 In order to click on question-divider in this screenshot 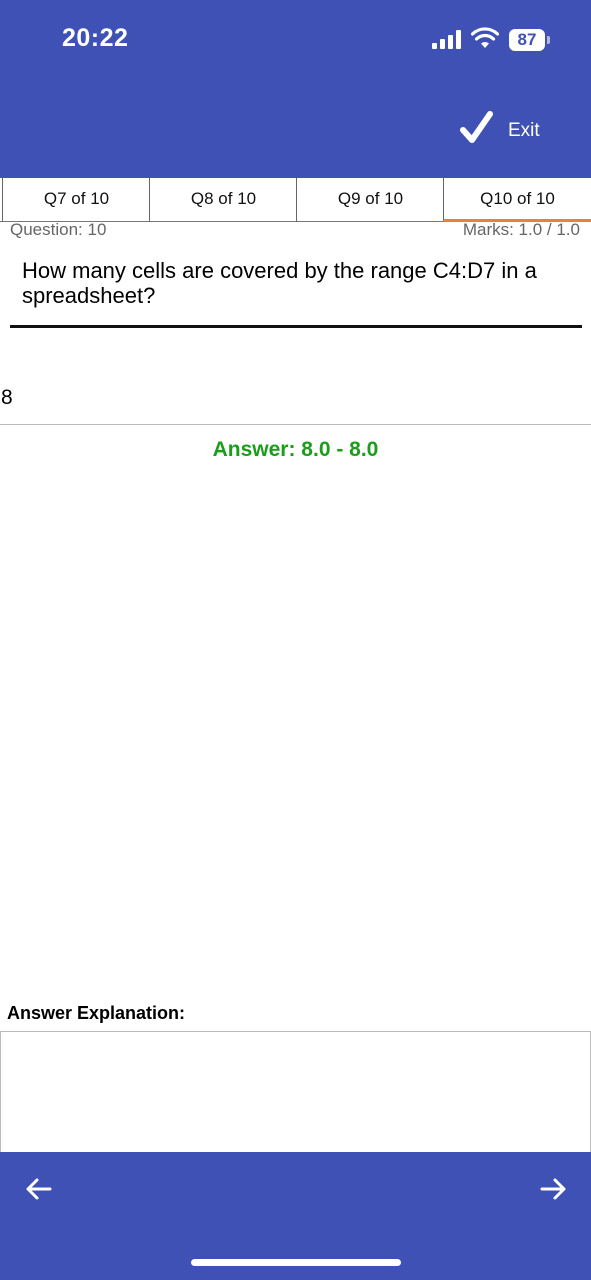, I will do `click(296, 326)`.